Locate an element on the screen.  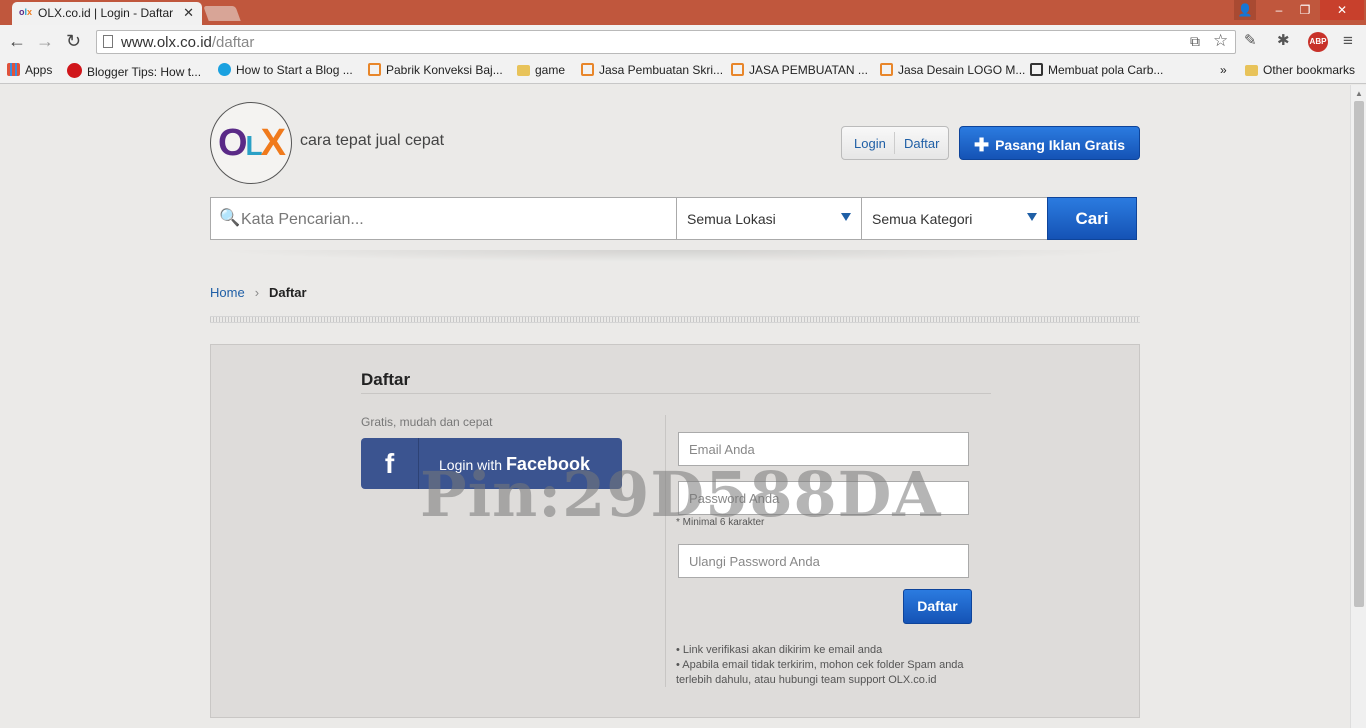
logo-icon is located at coordinates (1036, 69).